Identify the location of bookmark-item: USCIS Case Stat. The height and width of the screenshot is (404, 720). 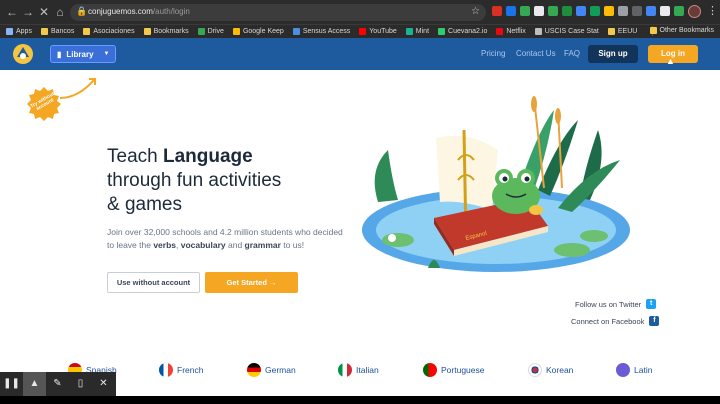
(566, 31).